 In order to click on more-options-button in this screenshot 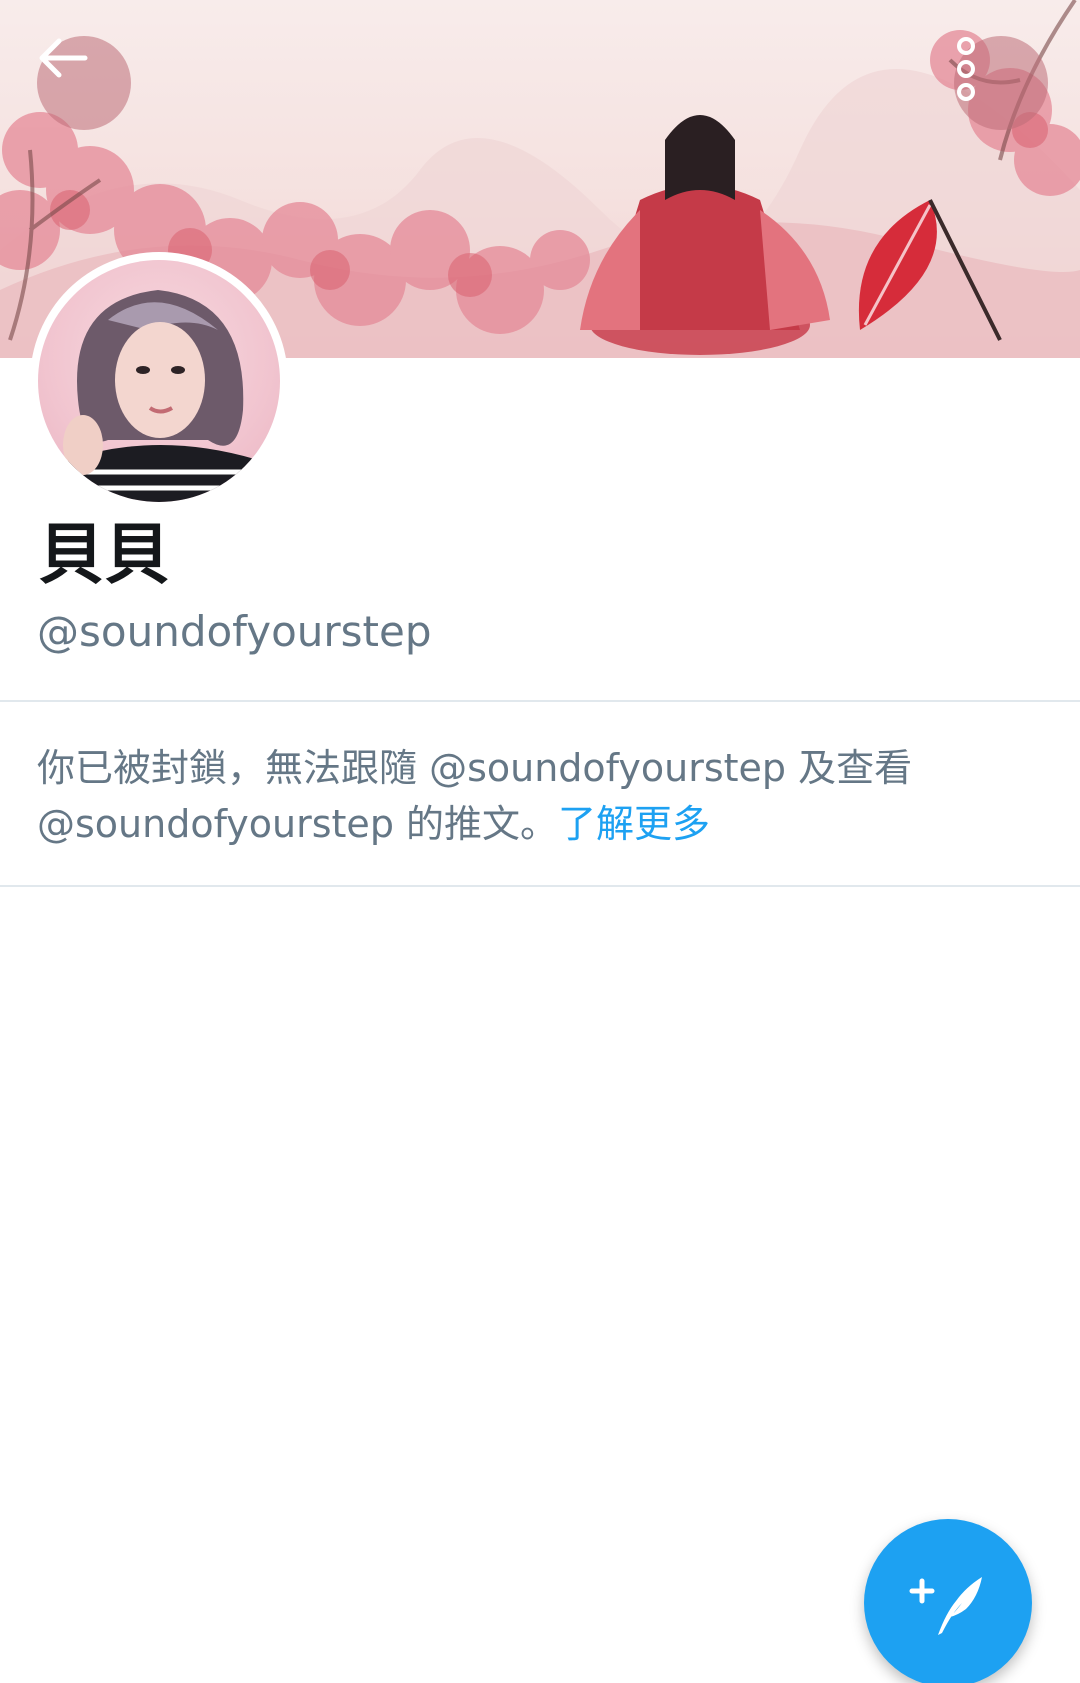, I will do `click(1001, 83)`.